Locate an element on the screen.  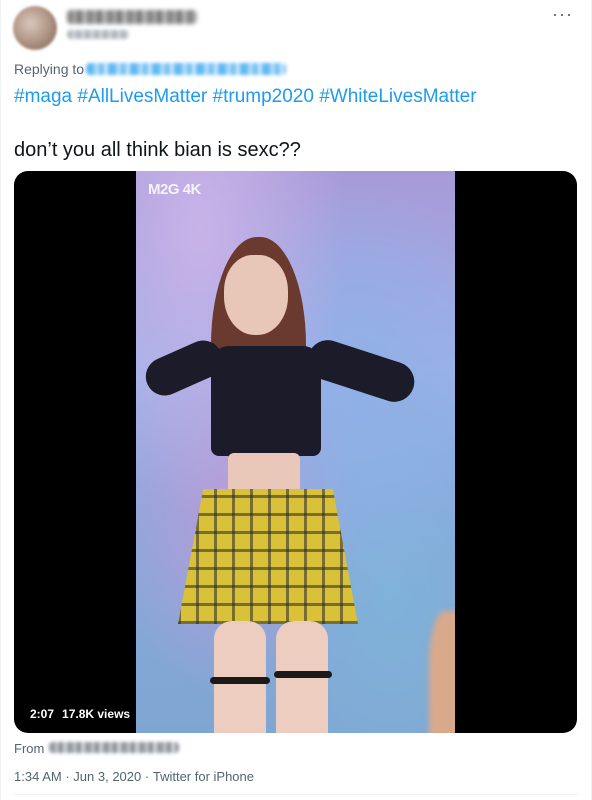
video-figure-band-right is located at coordinates (303, 674).